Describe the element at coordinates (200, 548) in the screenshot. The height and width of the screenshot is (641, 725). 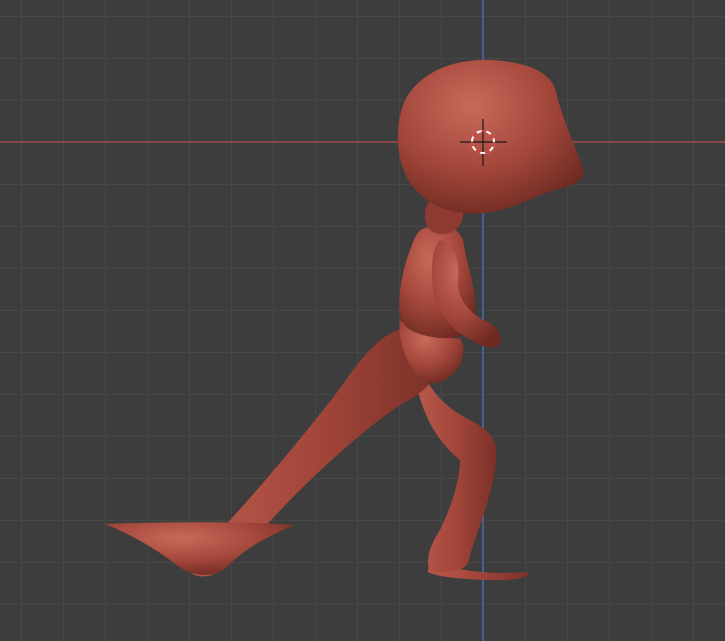
I see `mesh-left-foot` at that location.